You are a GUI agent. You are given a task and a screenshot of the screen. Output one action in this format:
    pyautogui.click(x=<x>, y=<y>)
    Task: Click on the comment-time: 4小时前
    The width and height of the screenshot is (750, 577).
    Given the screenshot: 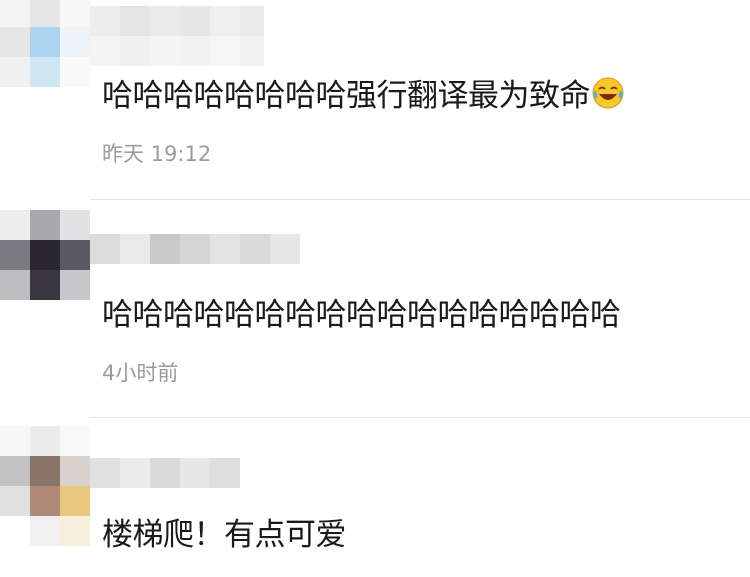 What is the action you would take?
    pyautogui.click(x=140, y=373)
    